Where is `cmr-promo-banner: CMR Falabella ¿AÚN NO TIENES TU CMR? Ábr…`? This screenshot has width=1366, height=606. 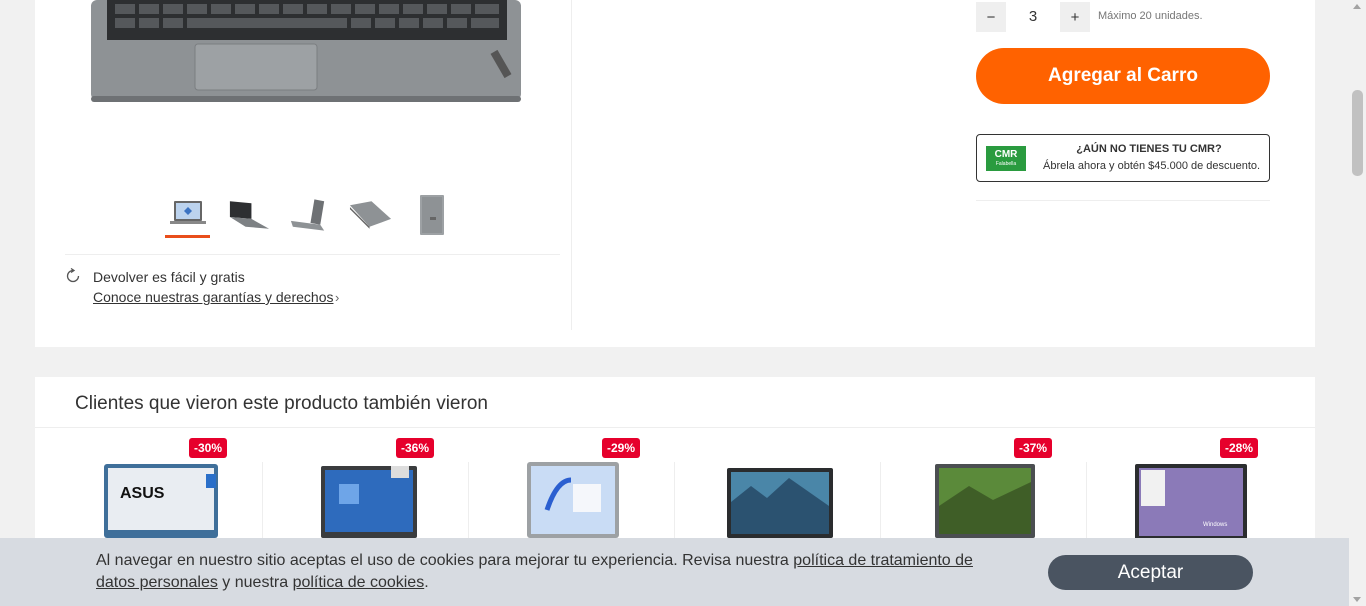 cmr-promo-banner: CMR Falabella ¿AÚN NO TIENES TU CMR? Ábr… is located at coordinates (1123, 158).